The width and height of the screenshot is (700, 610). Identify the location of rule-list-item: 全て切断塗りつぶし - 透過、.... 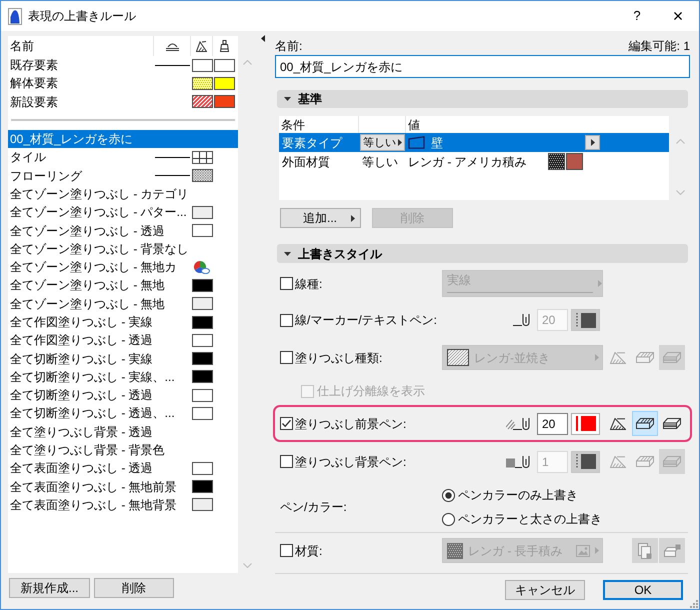
(123, 413).